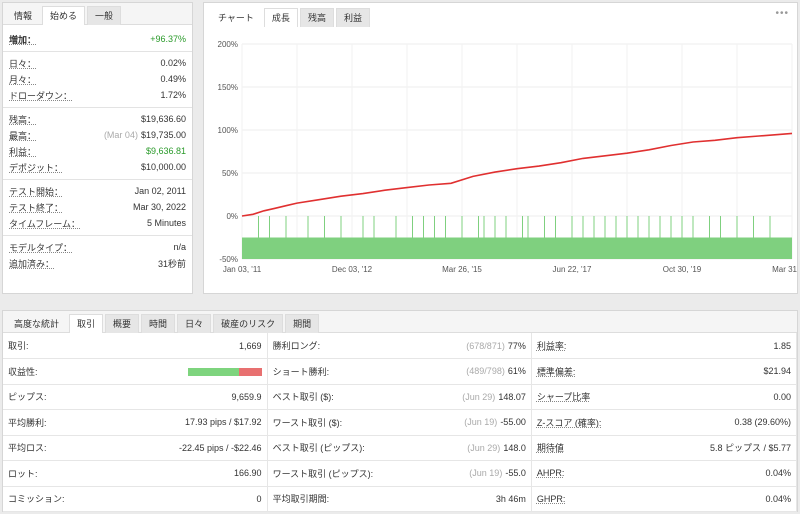 The image size is (800, 514). What do you see at coordinates (601, 473) in the screenshot?
I see `stat-label: AHPR:` at bounding box center [601, 473].